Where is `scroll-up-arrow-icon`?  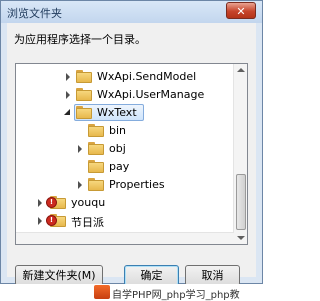
scroll-up-arrow-icon is located at coordinates (241, 70).